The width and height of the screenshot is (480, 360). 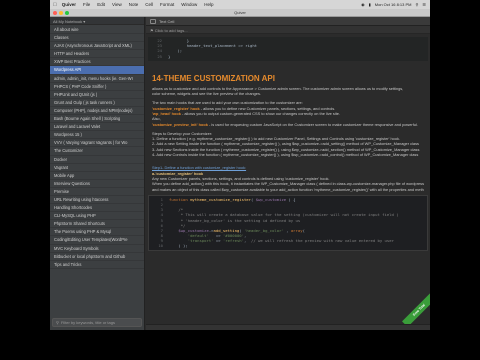 I want to click on notebook-selector: All My Notebook ▾, so click(x=97, y=21).